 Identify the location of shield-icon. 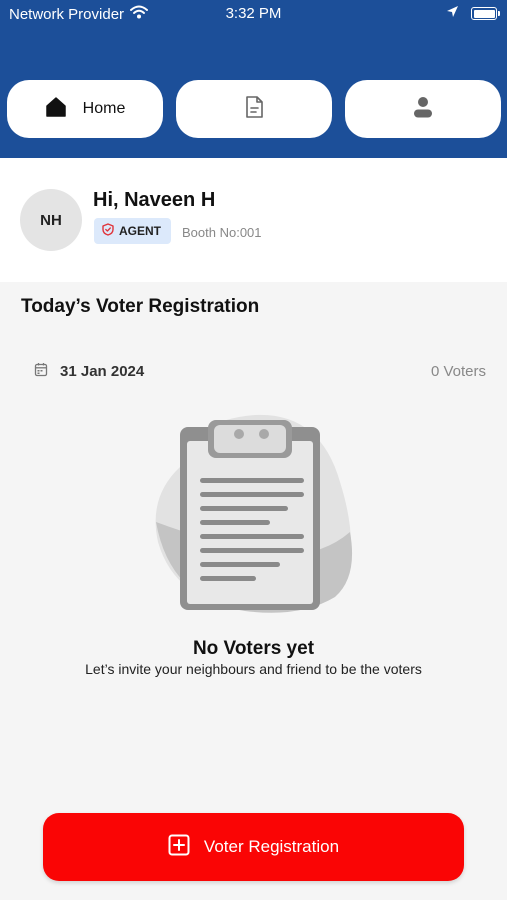
(108, 231).